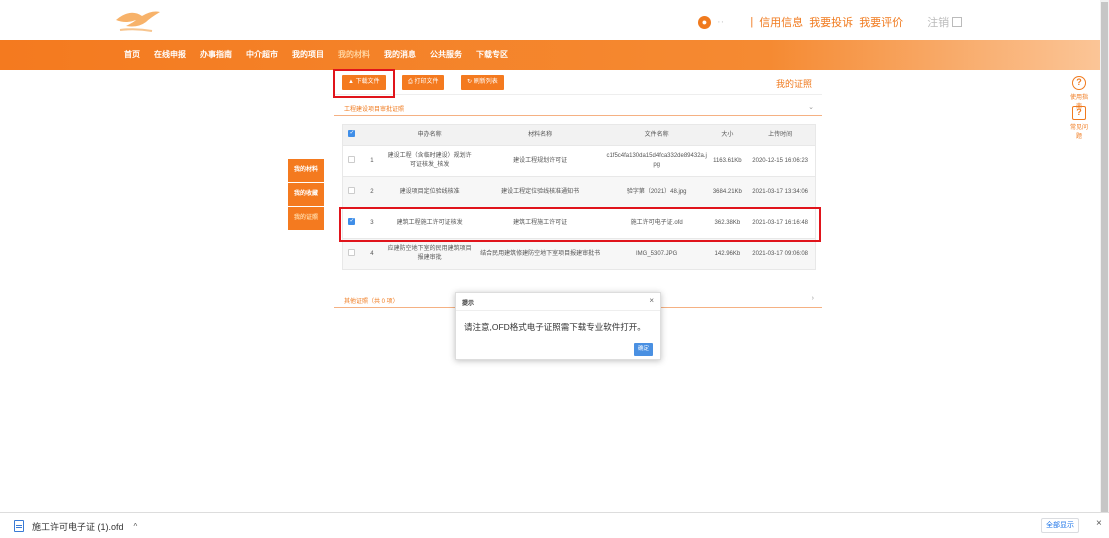  What do you see at coordinates (540, 160) in the screenshot?
I see `row-material-name: 建设工程规划许可证` at bounding box center [540, 160].